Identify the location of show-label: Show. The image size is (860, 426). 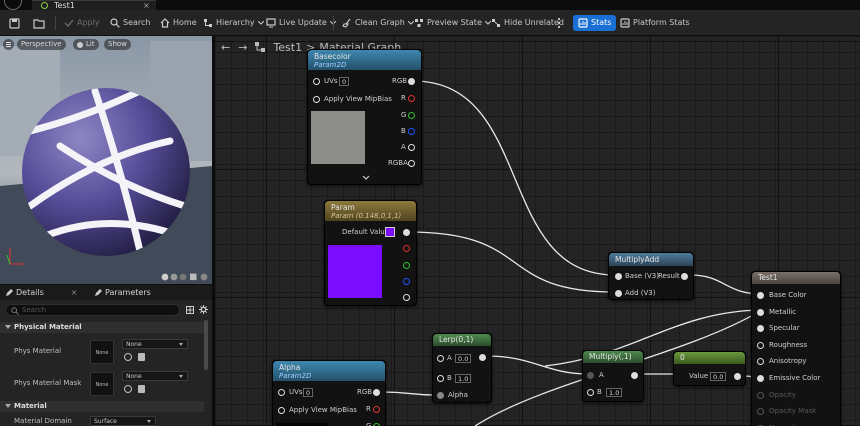
(117, 44).